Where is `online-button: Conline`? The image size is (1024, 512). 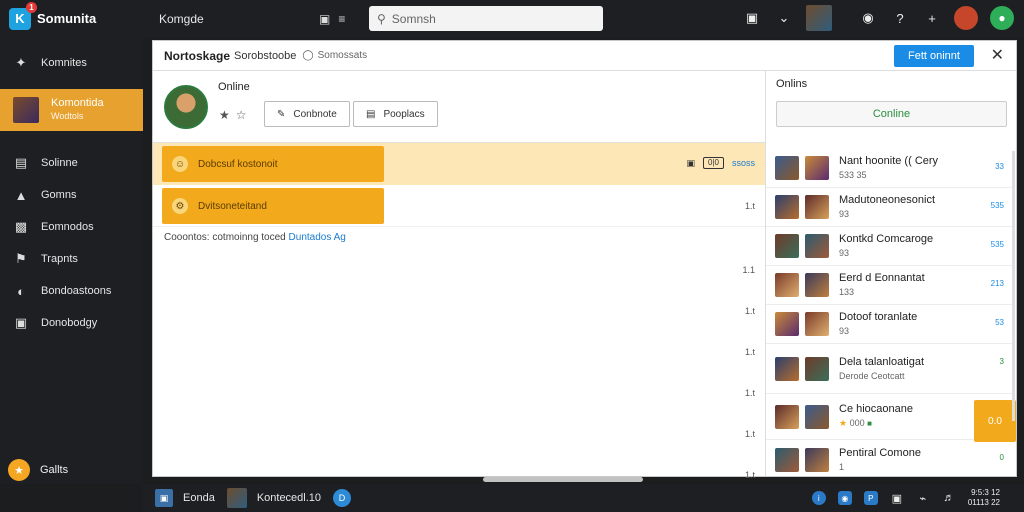
online-button: Conline is located at coordinates (891, 114).